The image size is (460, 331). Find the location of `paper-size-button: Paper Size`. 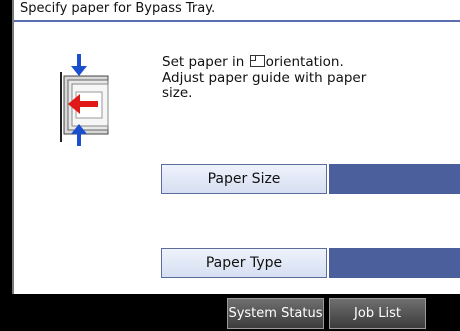

paper-size-button: Paper Size is located at coordinates (244, 179).